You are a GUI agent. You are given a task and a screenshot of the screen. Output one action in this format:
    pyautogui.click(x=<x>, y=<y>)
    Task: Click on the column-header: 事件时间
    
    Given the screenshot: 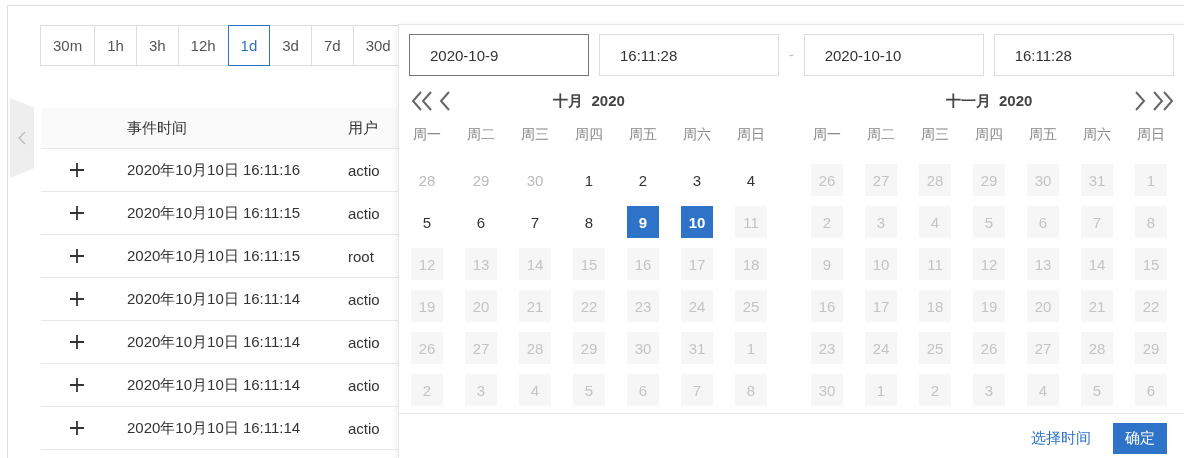 What is the action you would take?
    pyautogui.click(x=157, y=127)
    